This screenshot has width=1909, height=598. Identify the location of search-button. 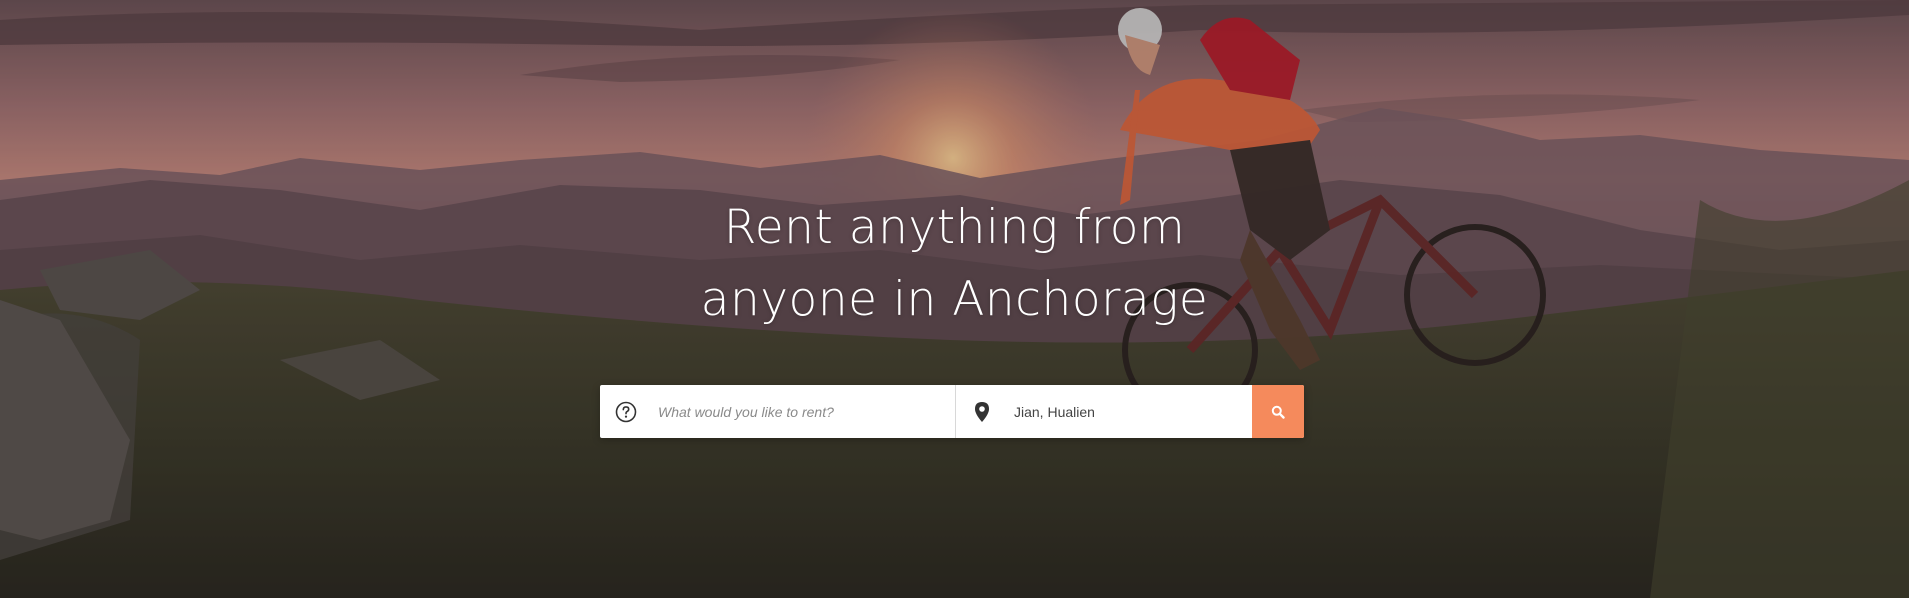
(1278, 411).